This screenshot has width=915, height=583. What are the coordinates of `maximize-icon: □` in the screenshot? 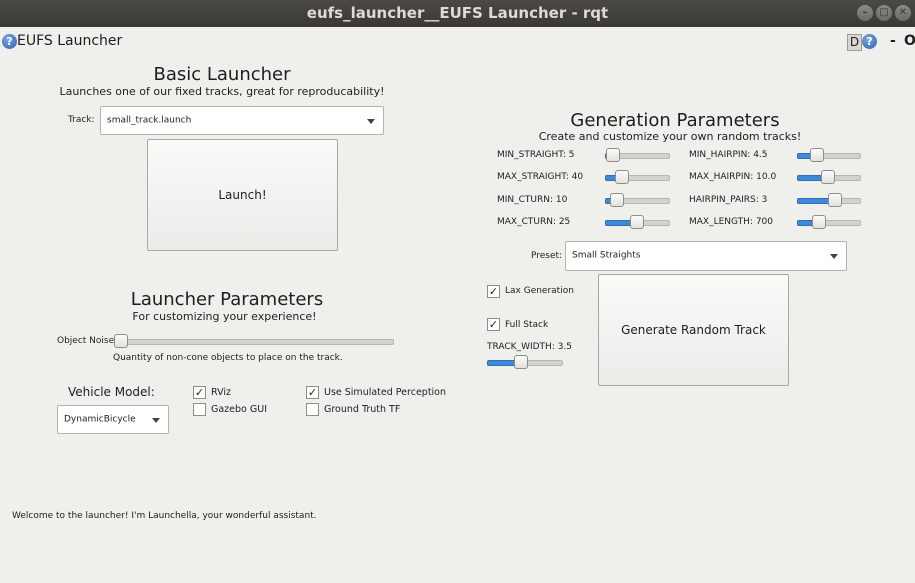 It's located at (884, 12).